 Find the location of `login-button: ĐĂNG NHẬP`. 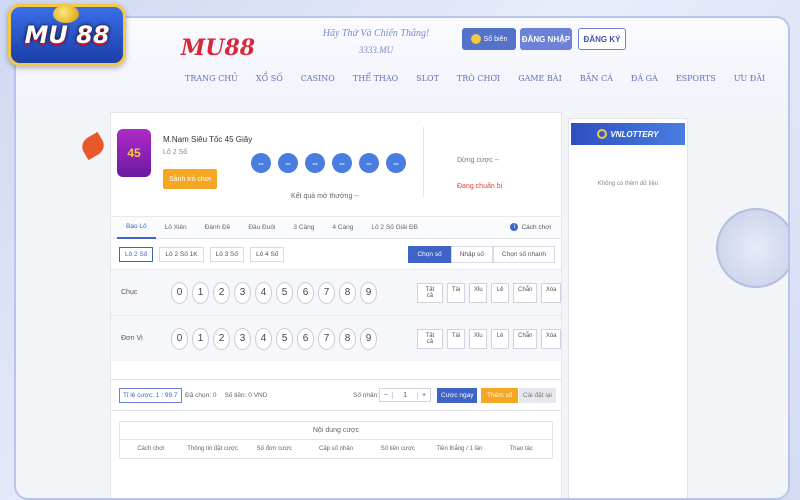

login-button: ĐĂNG NHẬP is located at coordinates (546, 39).